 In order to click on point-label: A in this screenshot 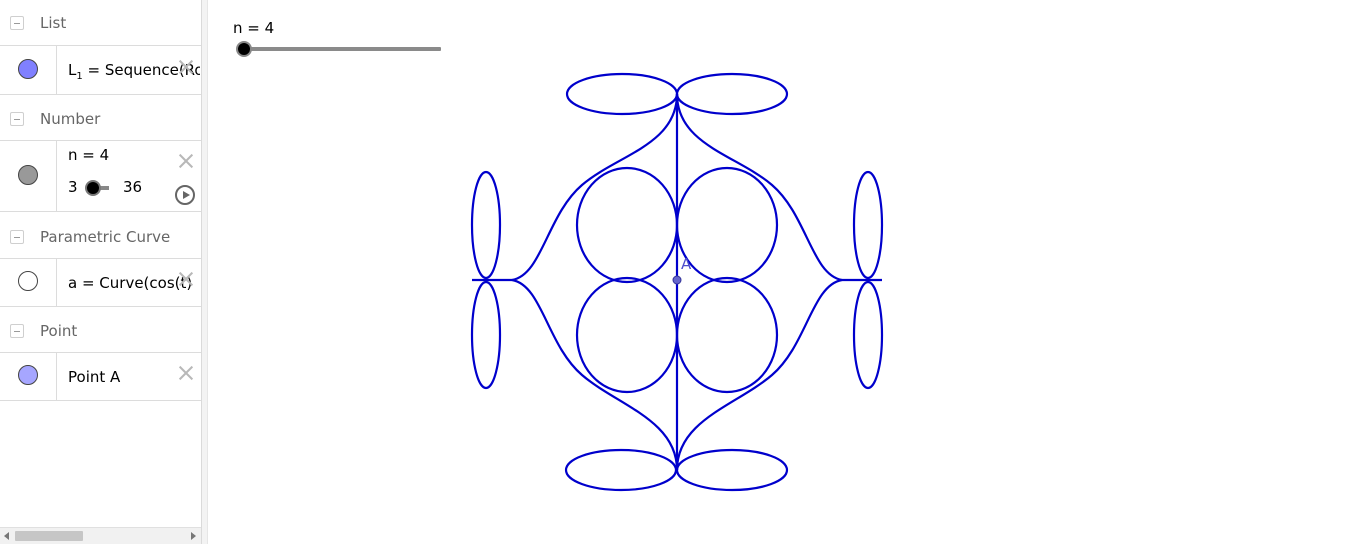, I will do `click(686, 264)`.